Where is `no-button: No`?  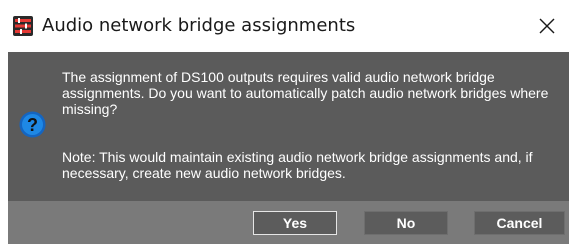
no-button: No is located at coordinates (406, 223).